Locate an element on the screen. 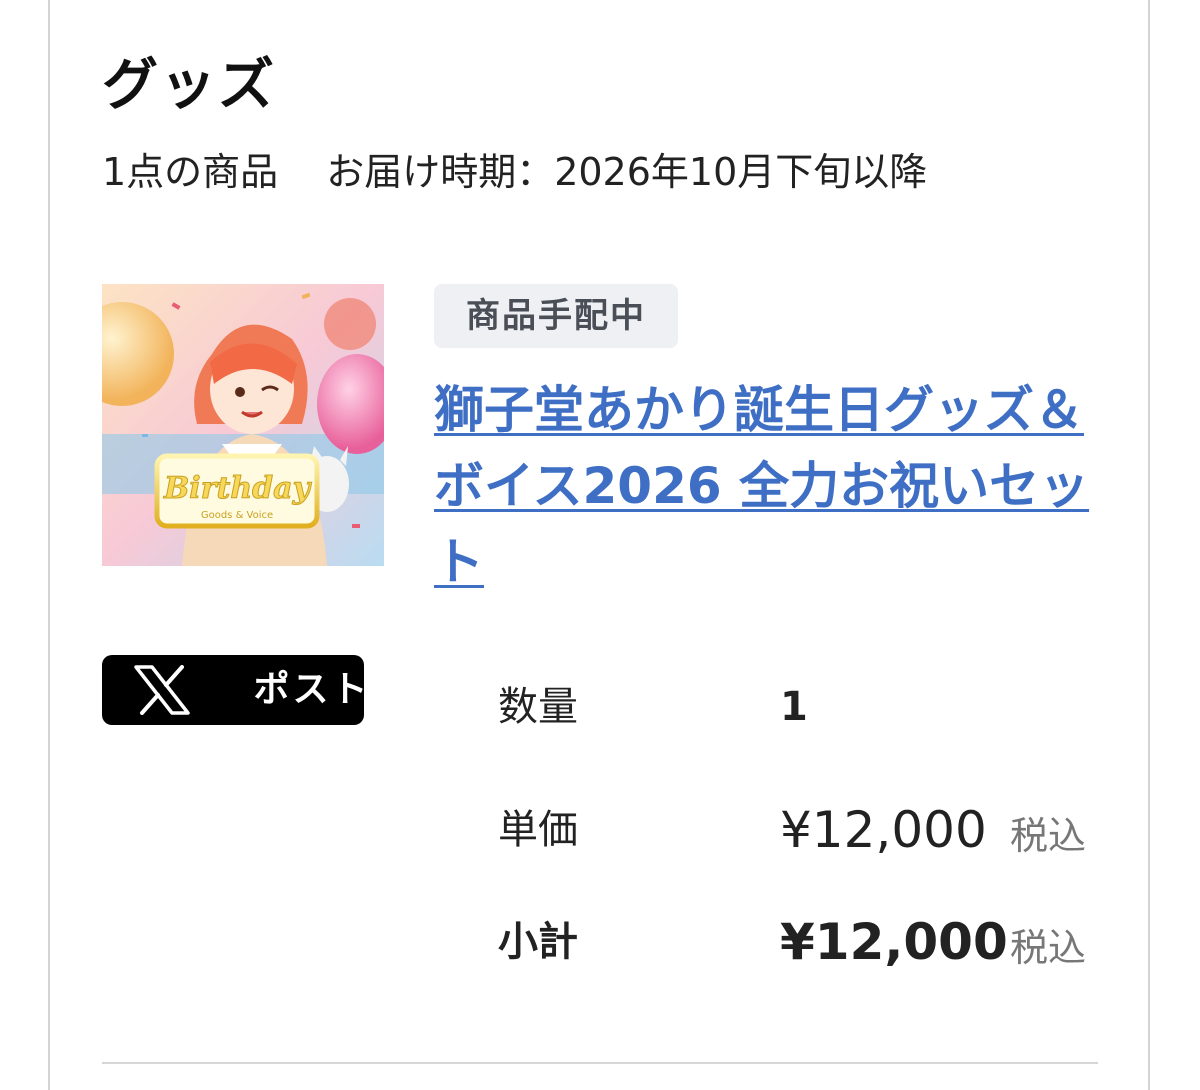  quantity-label: 数量 is located at coordinates (538, 707).